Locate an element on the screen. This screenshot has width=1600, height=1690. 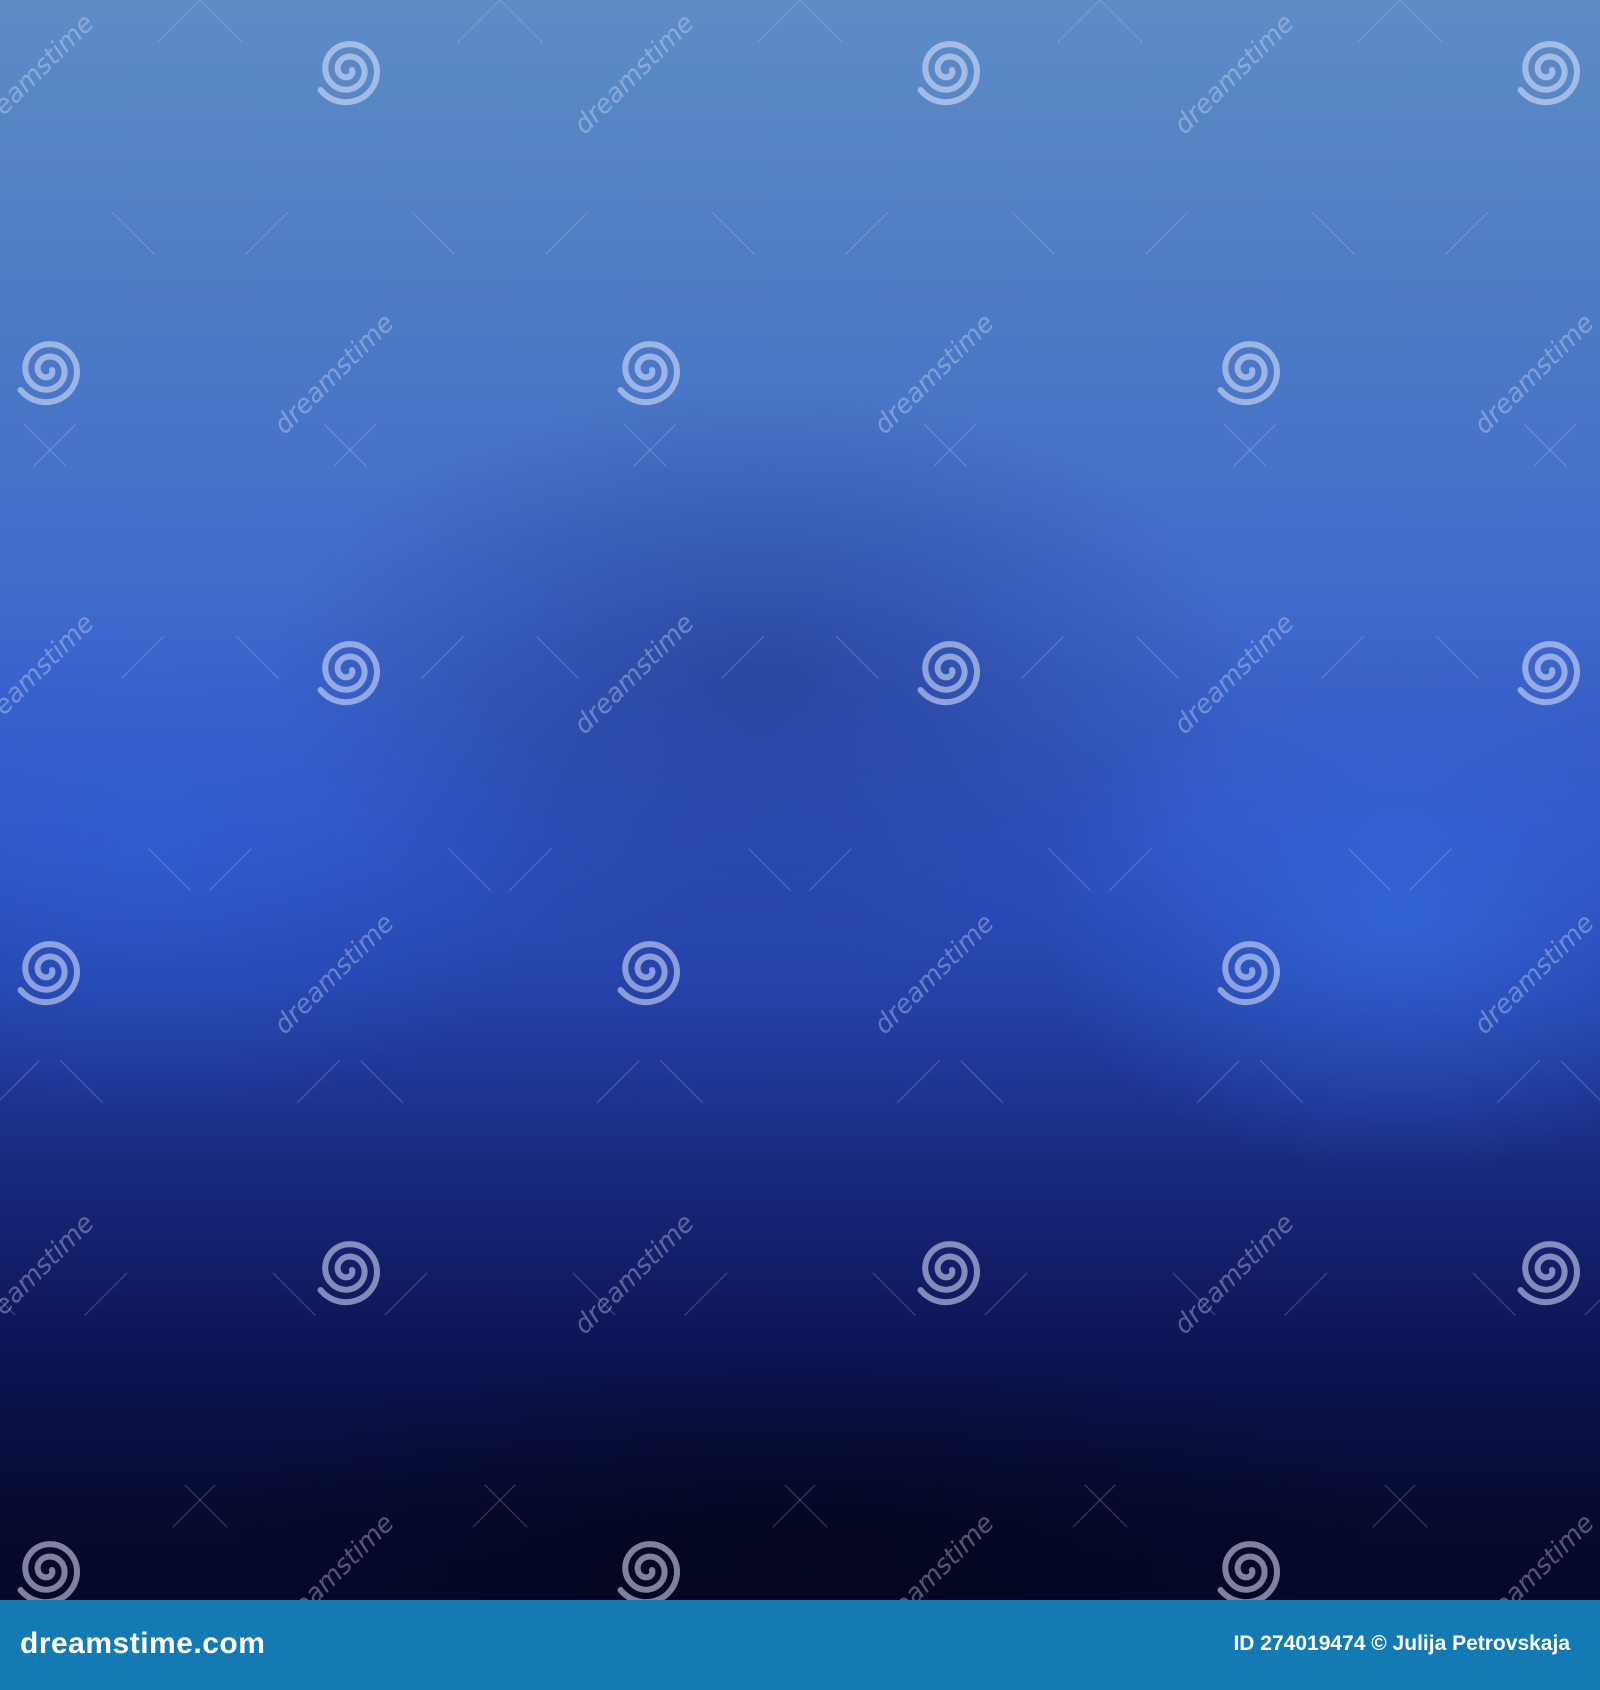
site-logo: dreamstime.com is located at coordinates (142, 1644).